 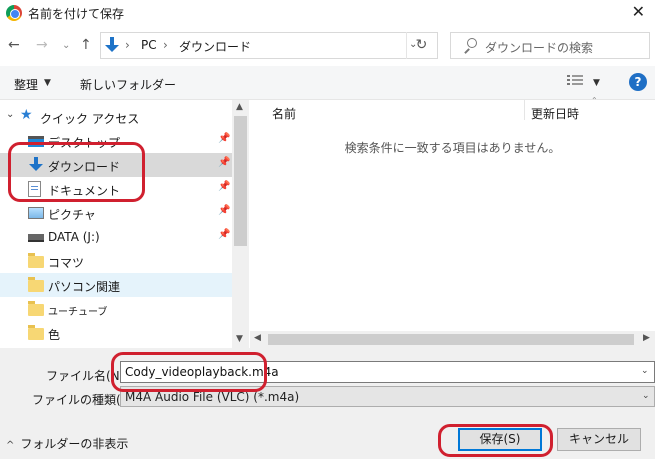 I want to click on desktop-icon, so click(x=36, y=141).